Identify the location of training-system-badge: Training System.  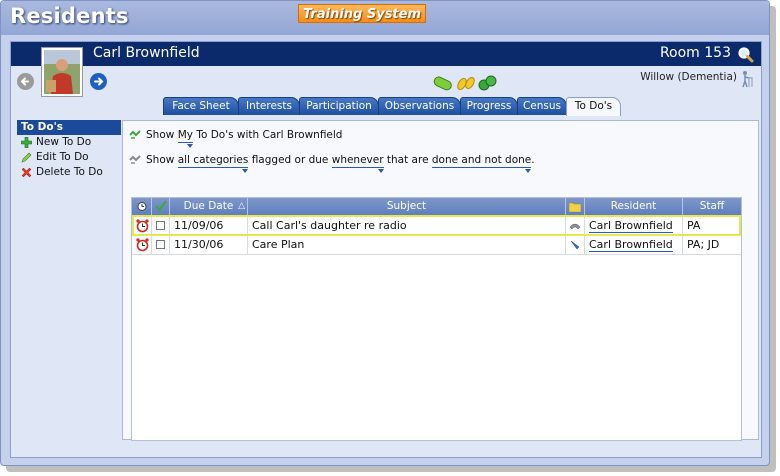
(362, 13).